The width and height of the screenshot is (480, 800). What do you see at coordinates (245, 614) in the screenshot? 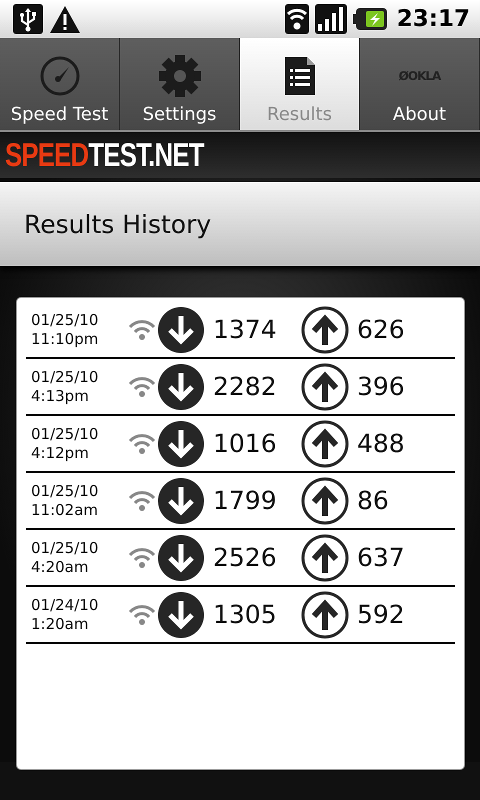
I see `download-speed: 1305` at bounding box center [245, 614].